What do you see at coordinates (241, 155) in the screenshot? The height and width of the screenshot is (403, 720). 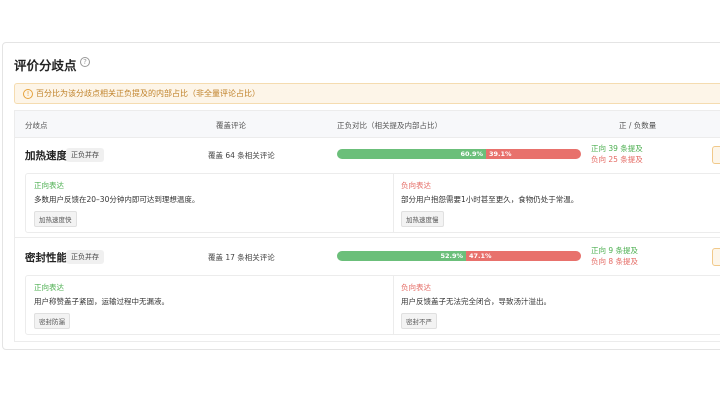 I see `coverage-count: 覆盖 64 条相关评论` at bounding box center [241, 155].